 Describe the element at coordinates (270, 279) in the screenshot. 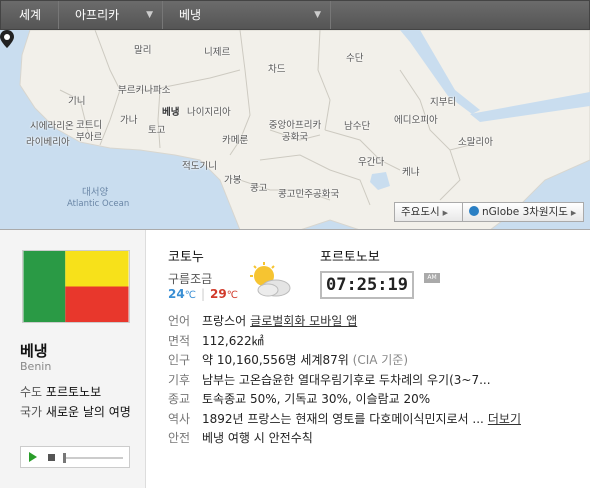

I see `partly-cloudy-icon` at that location.